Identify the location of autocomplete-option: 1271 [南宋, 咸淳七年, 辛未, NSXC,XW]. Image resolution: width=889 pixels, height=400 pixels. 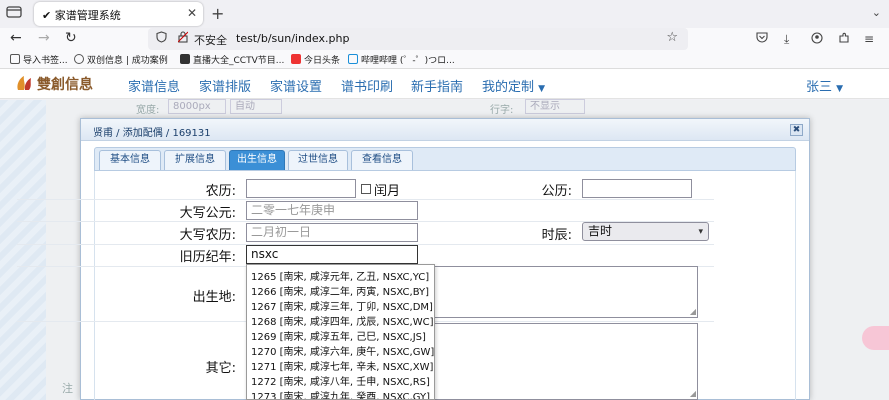
(342, 365).